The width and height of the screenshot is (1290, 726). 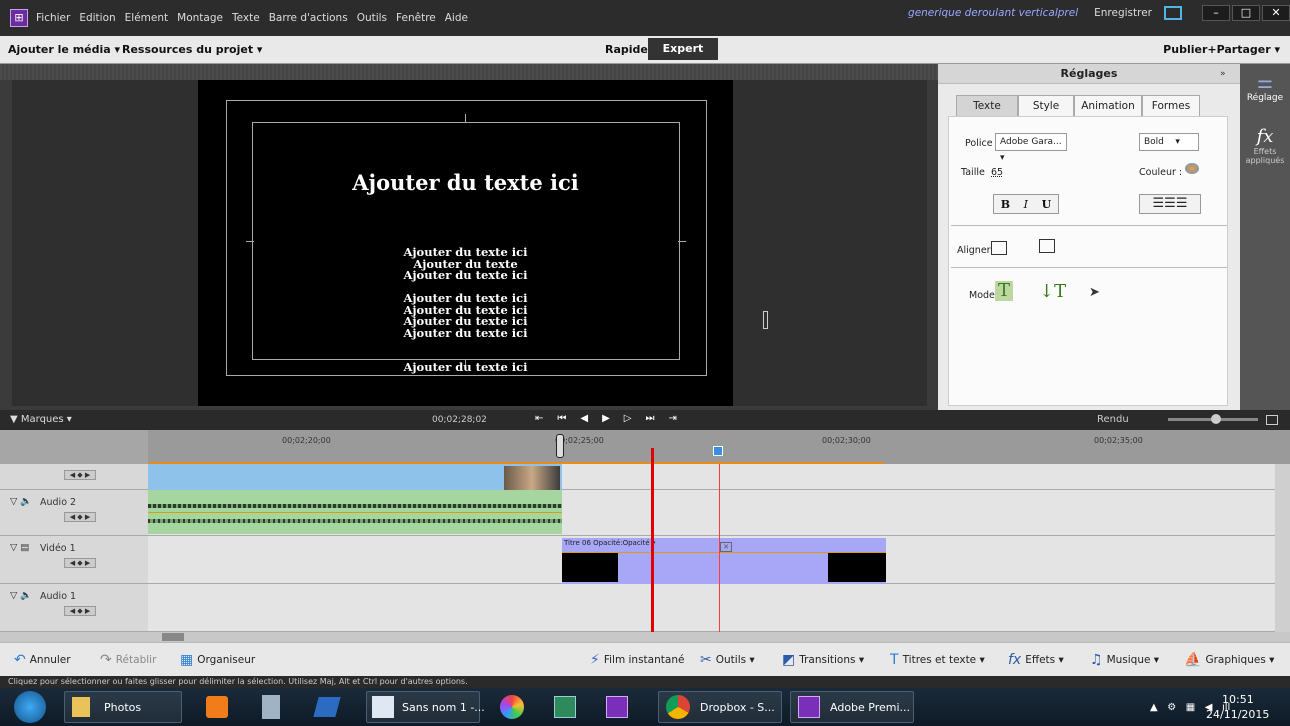 I want to click on playhead-handle, so click(x=560, y=446).